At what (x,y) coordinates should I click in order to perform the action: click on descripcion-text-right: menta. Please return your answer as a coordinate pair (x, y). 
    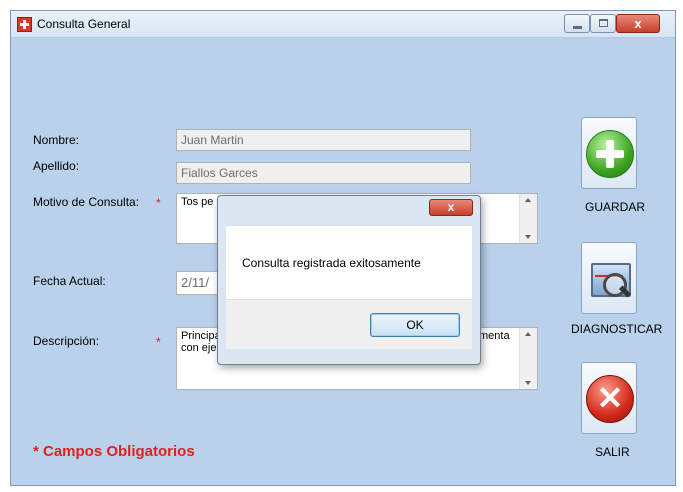
    Looking at the image, I should click on (494, 336).